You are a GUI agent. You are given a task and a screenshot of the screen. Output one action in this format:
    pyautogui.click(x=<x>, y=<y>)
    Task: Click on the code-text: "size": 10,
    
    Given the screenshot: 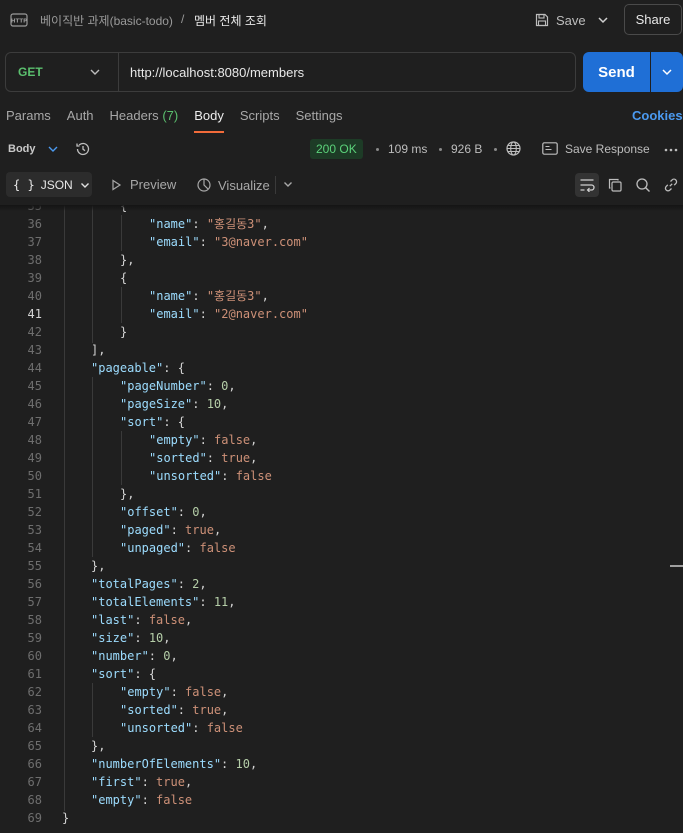 What is the action you would take?
    pyautogui.click(x=131, y=638)
    